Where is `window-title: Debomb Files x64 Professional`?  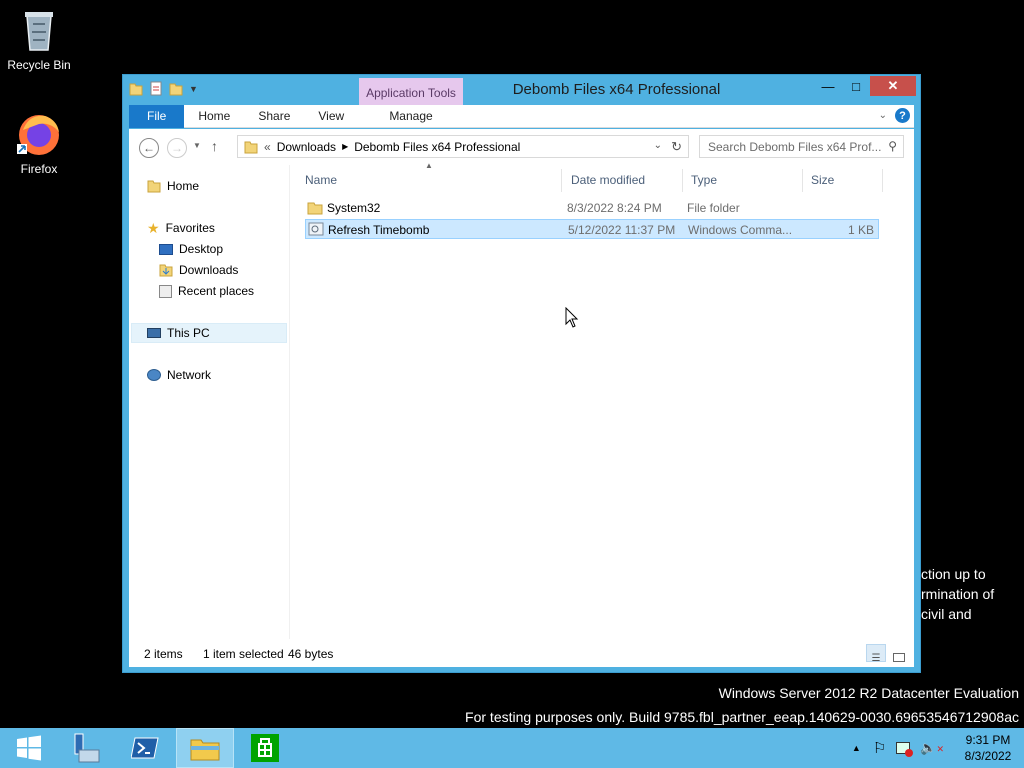 window-title: Debomb Files x64 Professional is located at coordinates (616, 89).